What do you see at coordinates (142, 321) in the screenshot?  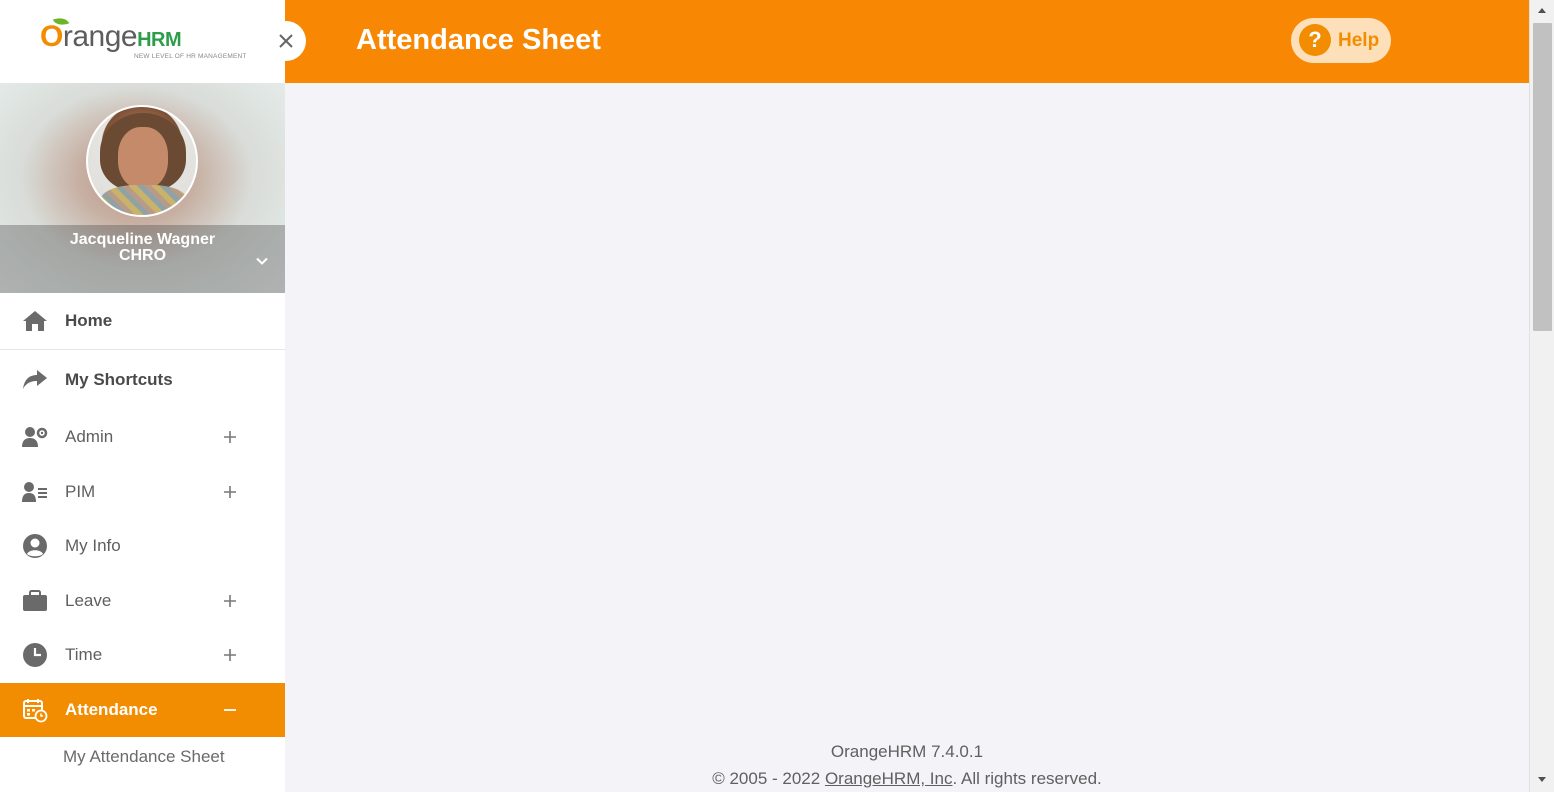 I see `menu-item-home: Home` at bounding box center [142, 321].